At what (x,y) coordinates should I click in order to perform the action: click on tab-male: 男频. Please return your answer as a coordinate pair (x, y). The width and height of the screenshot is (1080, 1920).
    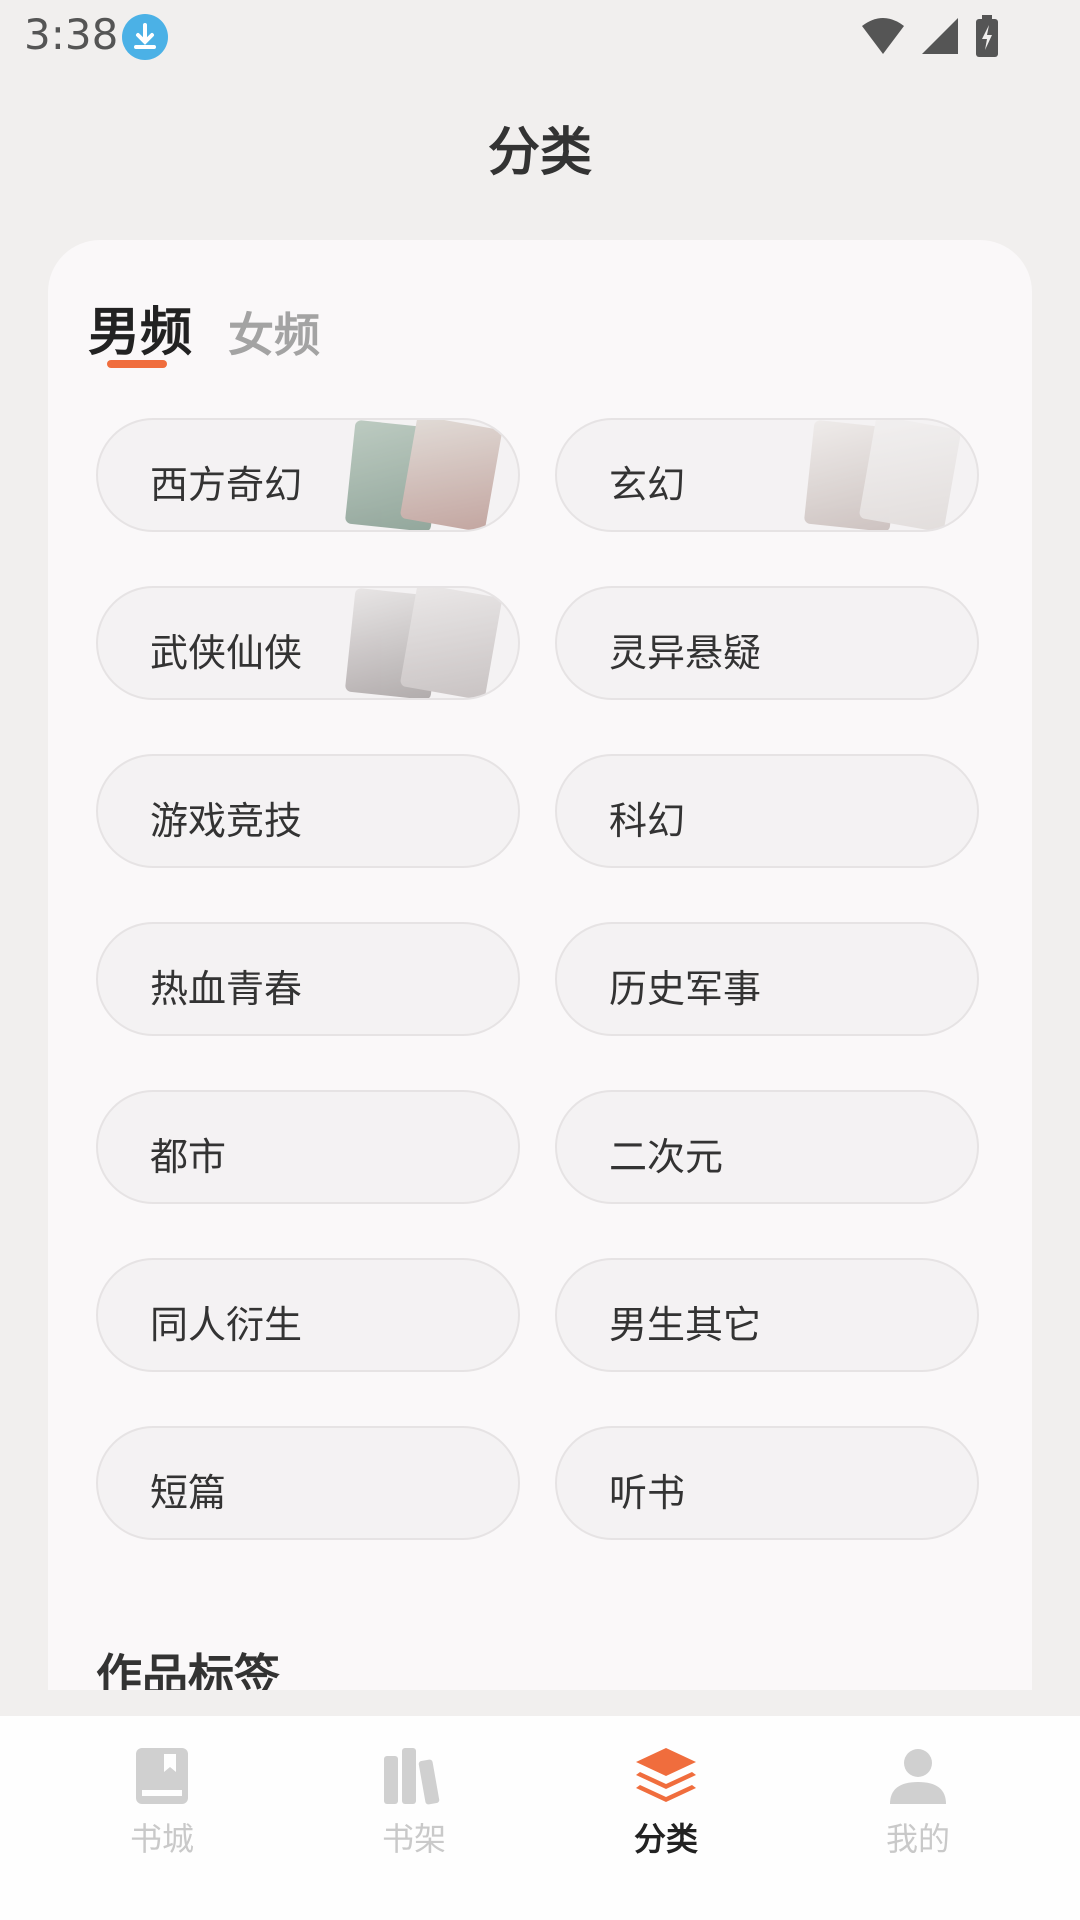
    Looking at the image, I should click on (140, 327).